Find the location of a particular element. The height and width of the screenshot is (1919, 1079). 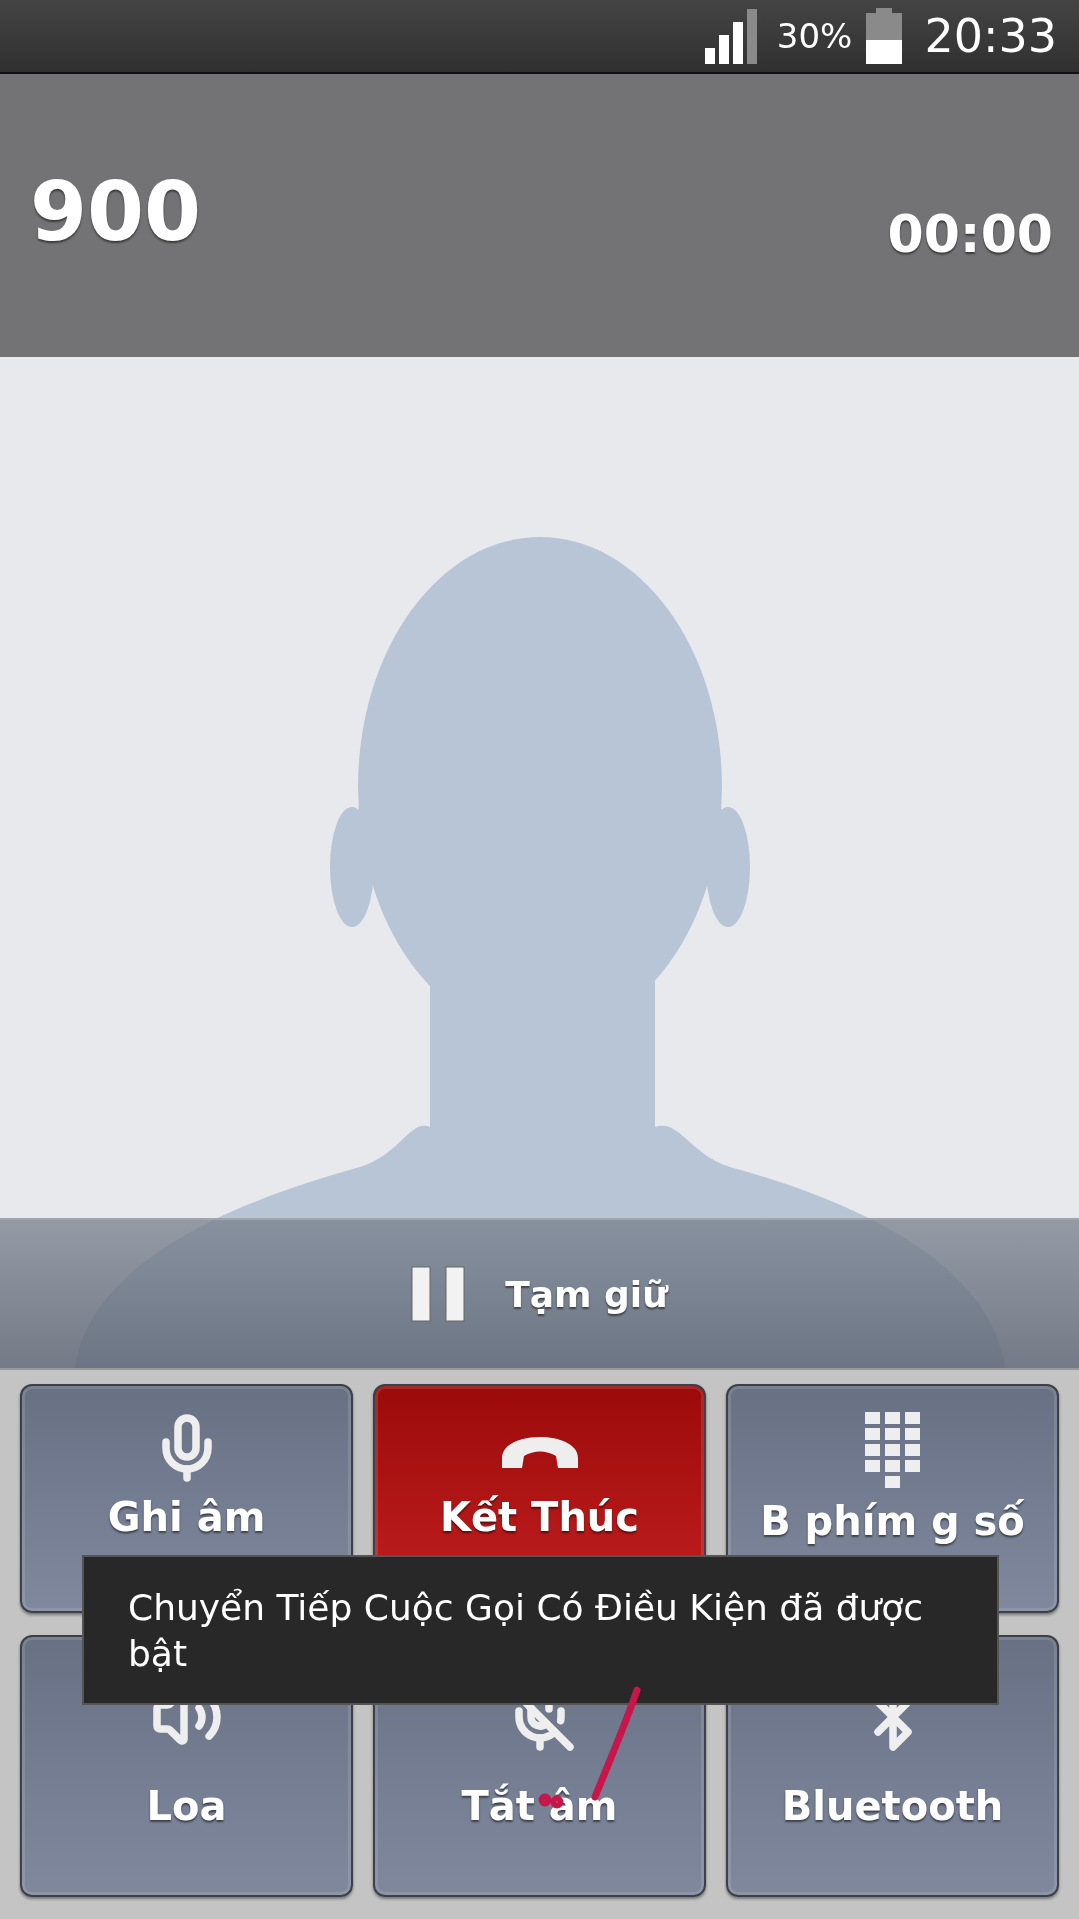

phone-number: 900 is located at coordinates (116, 211).